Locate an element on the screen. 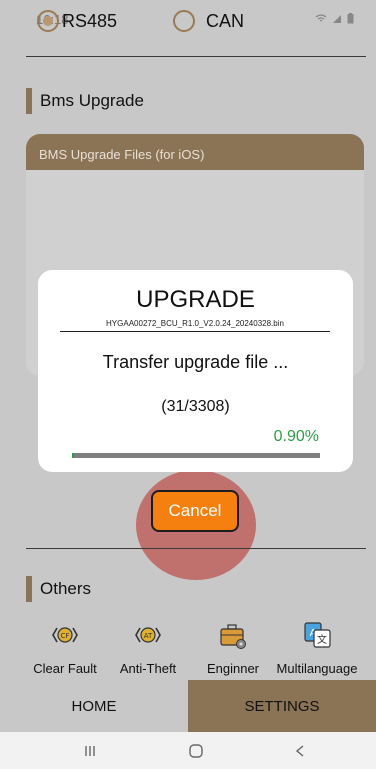 This screenshot has width=376, height=769. back-icon is located at coordinates (299, 751).